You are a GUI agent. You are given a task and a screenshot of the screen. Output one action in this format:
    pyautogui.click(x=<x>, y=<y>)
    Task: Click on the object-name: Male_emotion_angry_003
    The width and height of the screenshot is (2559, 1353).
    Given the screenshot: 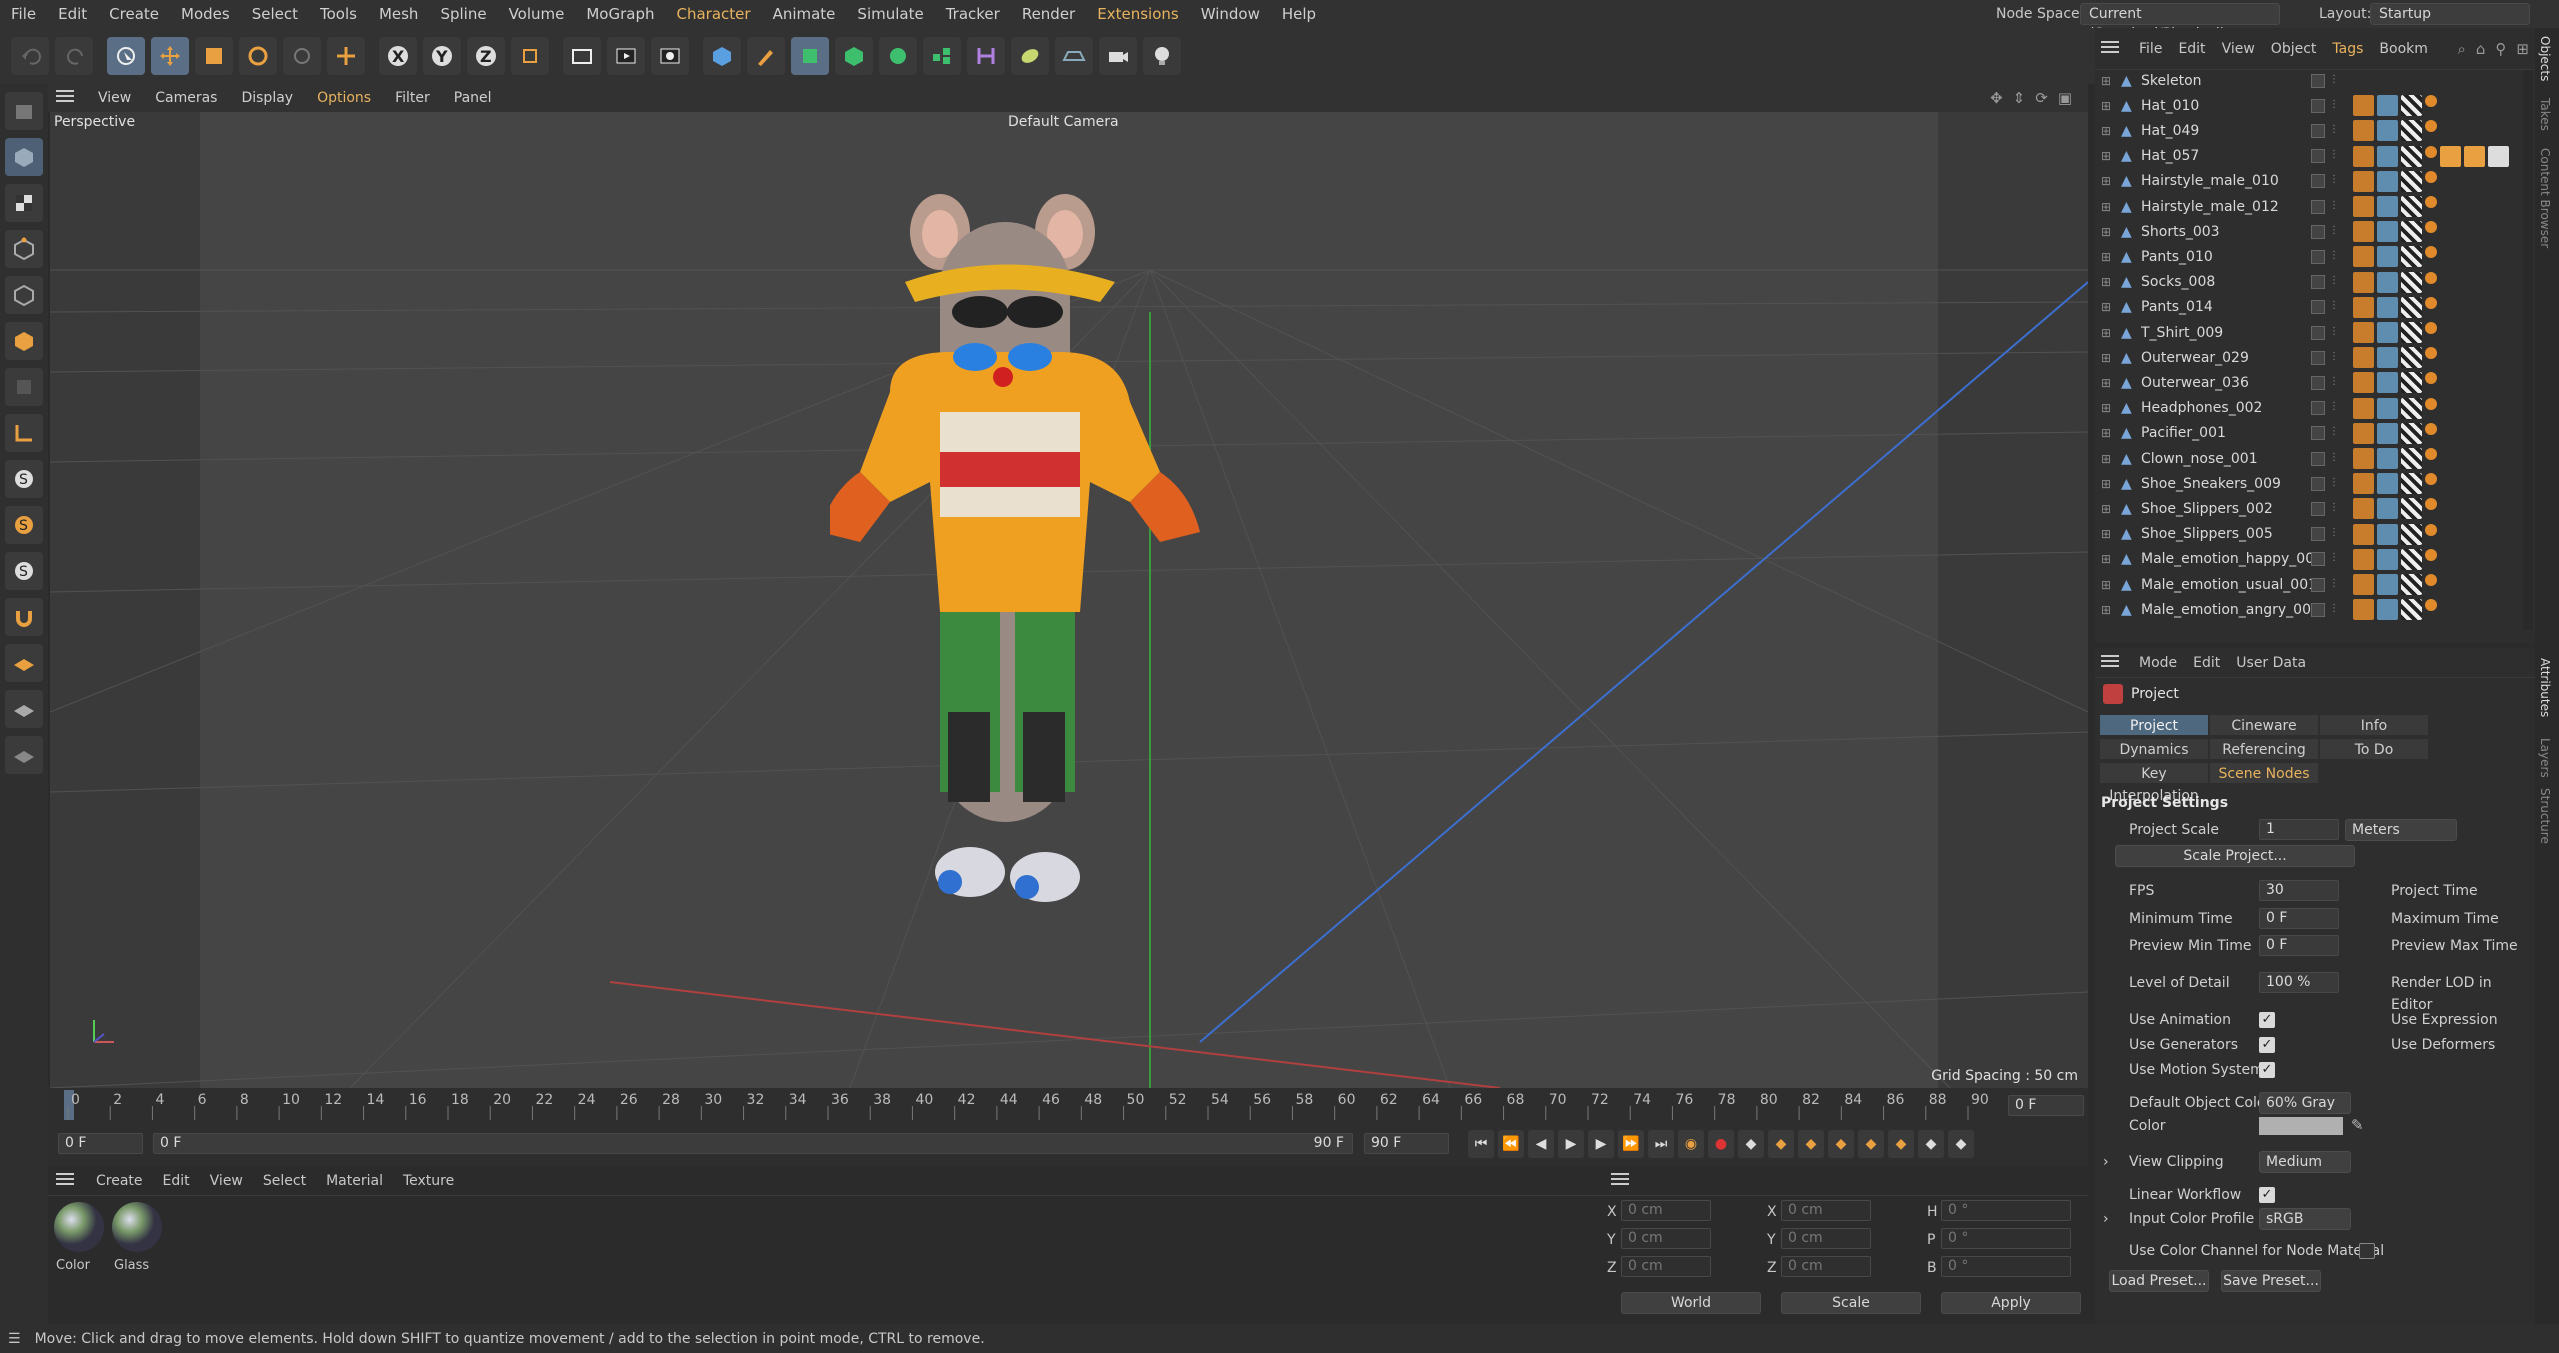 What is the action you would take?
    pyautogui.click(x=2230, y=610)
    